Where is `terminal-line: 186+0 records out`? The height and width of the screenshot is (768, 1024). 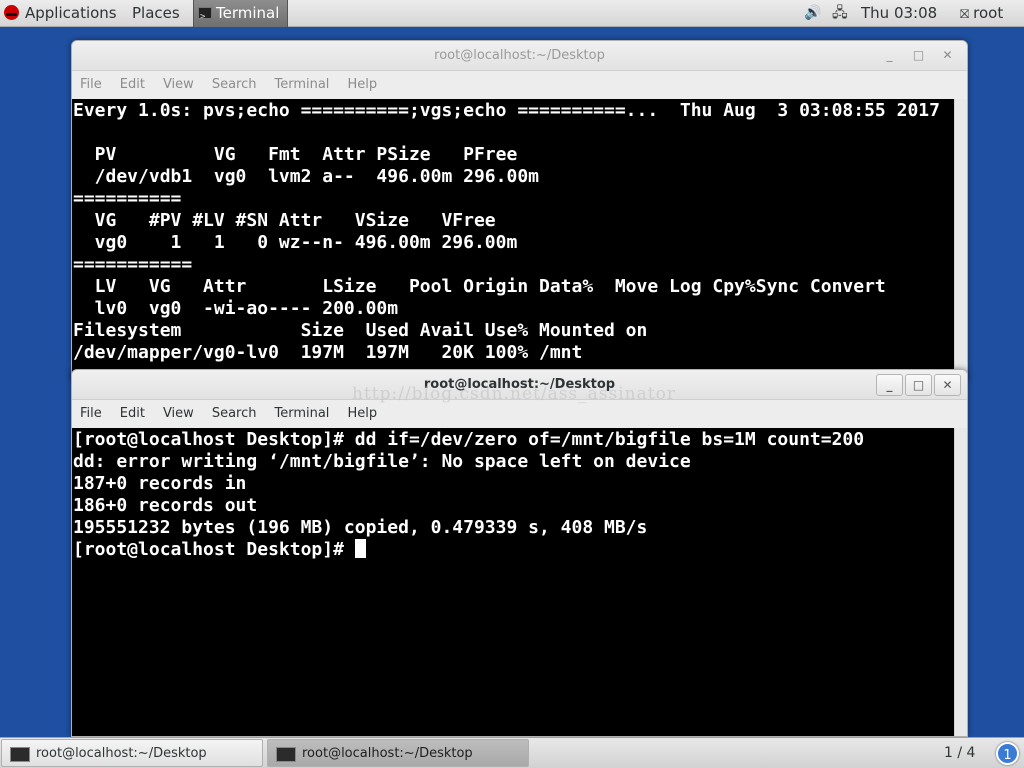
terminal-line: 186+0 records out is located at coordinates (165, 505).